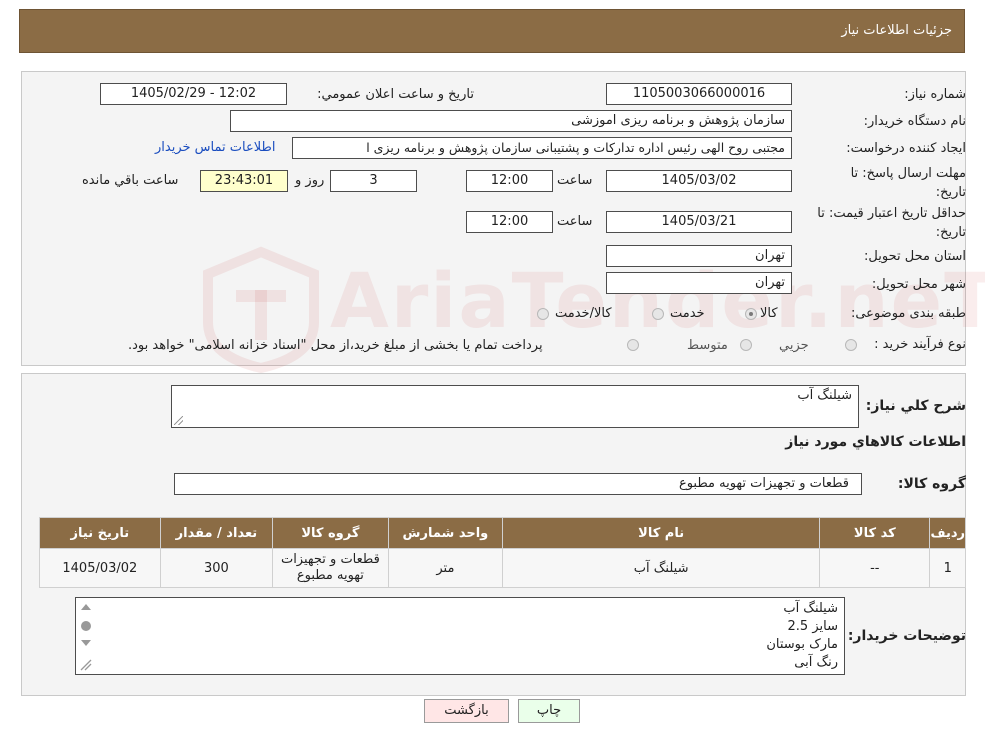 Image resolution: width=985 pixels, height=744 pixels. Describe the element at coordinates (86, 607) in the screenshot. I see `scroll-up-arrow-icon` at that location.